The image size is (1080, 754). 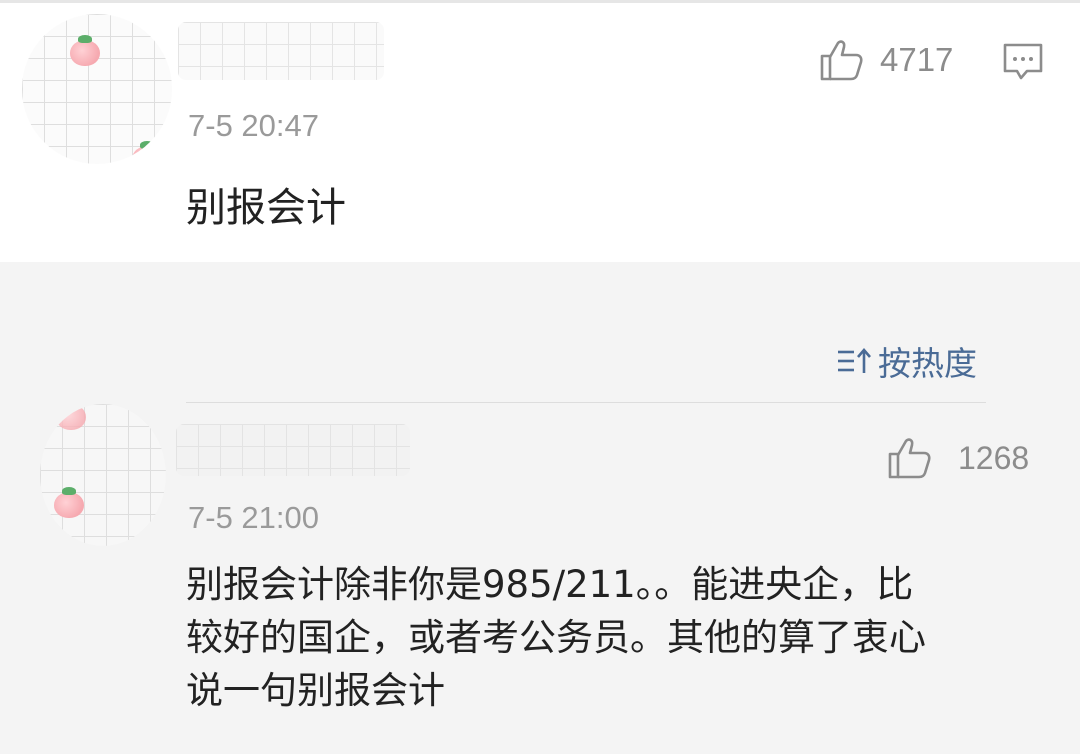 What do you see at coordinates (586, 402) in the screenshot?
I see `divider` at bounding box center [586, 402].